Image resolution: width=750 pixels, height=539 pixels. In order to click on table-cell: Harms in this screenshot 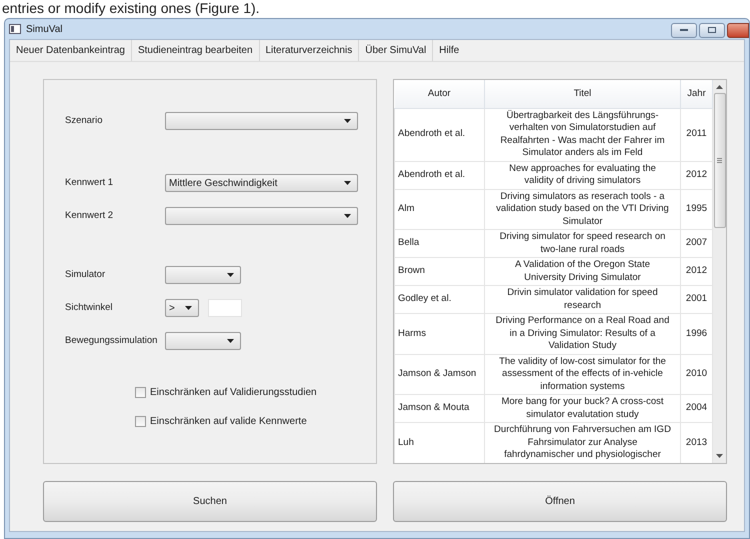, I will do `click(439, 334)`.